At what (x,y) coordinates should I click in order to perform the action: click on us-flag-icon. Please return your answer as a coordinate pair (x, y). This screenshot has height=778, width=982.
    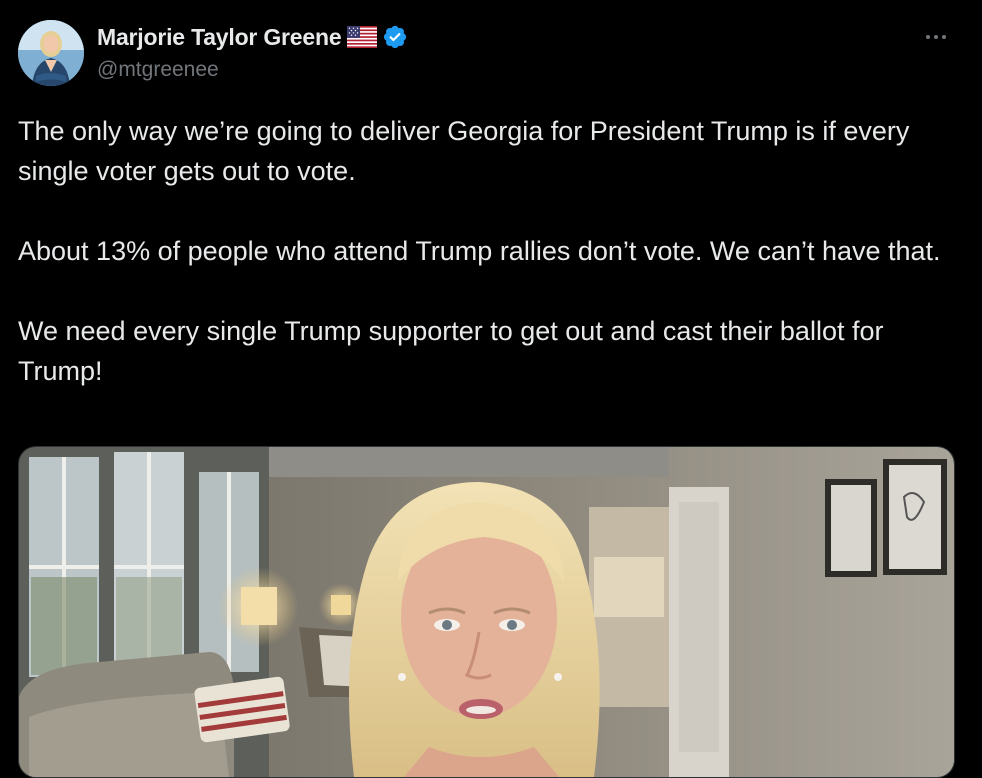
    Looking at the image, I should click on (362, 37).